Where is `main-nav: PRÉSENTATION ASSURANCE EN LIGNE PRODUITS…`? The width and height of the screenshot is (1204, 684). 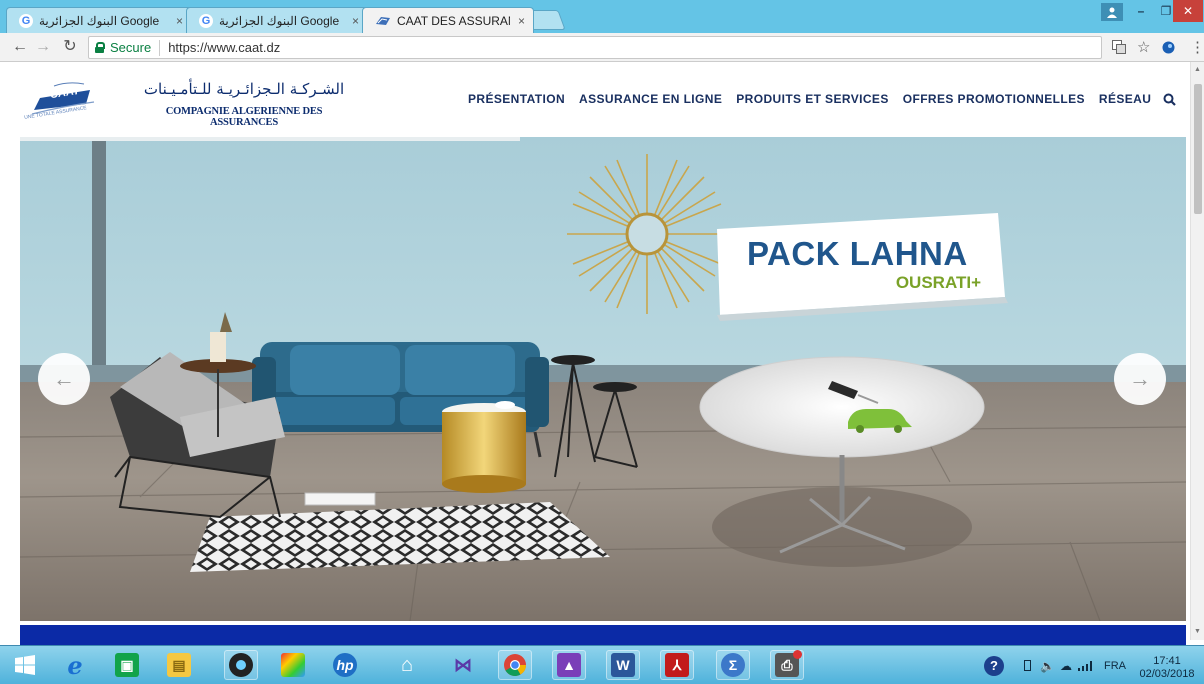
main-nav: PRÉSENTATION ASSURANCE EN LIGNE PRODUITS… is located at coordinates (816, 99).